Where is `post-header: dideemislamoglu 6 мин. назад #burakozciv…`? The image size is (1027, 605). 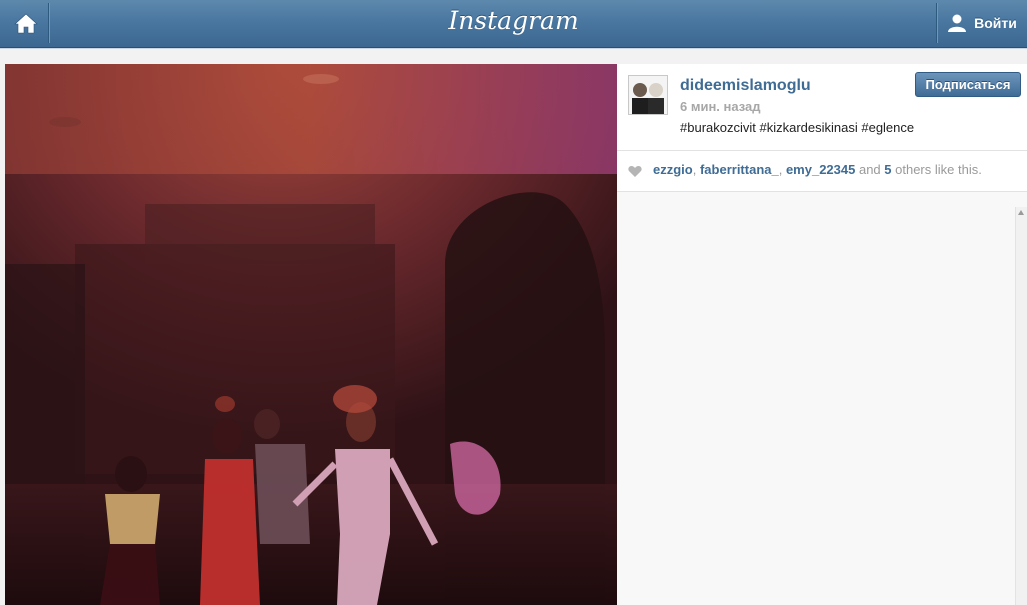 post-header: dideemislamoglu 6 мин. назад #burakozciv… is located at coordinates (822, 107).